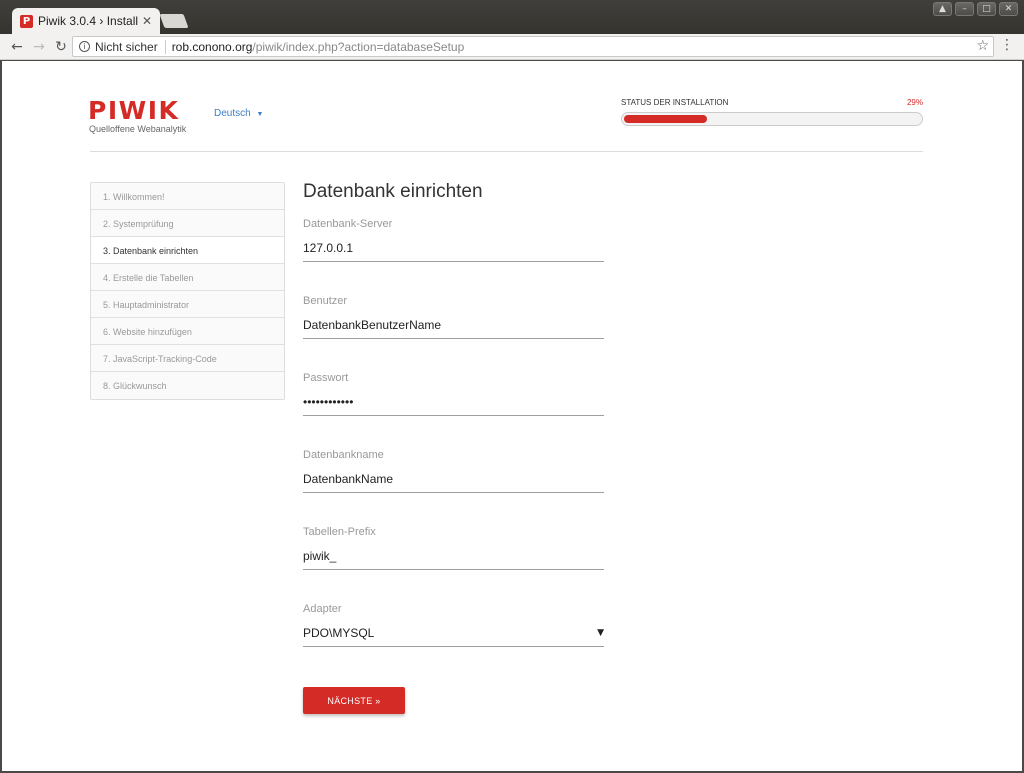  I want to click on field-label-server: Datenbank-Server, so click(348, 224).